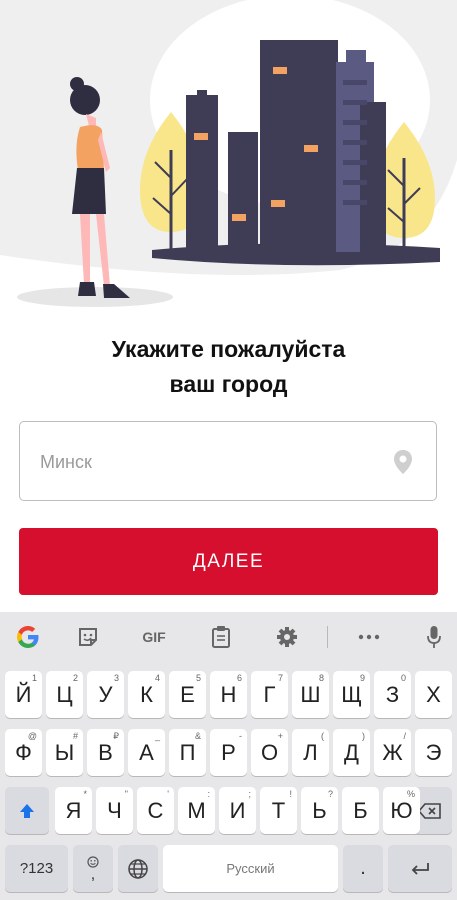  Describe the element at coordinates (249, 794) in the screenshot. I see `key-hint: ;` at that location.